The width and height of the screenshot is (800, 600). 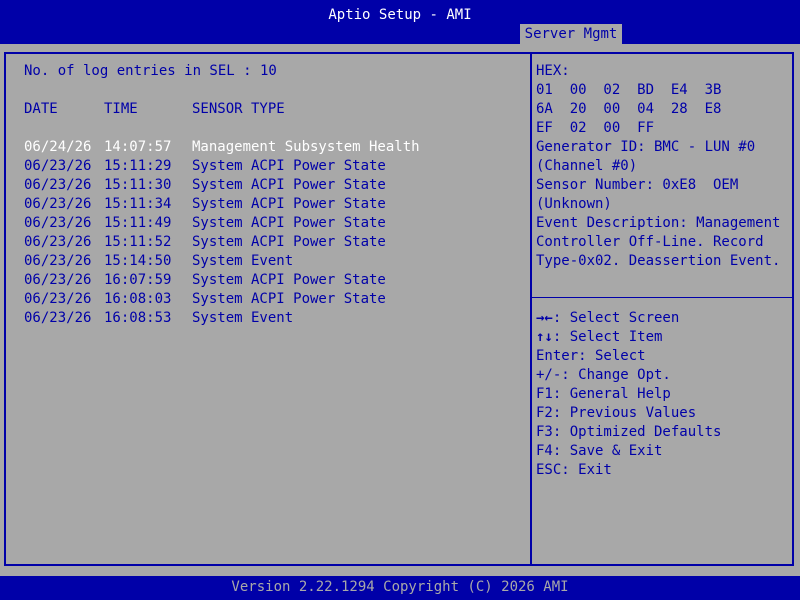 What do you see at coordinates (587, 166) in the screenshot?
I see `detail-line: (Channel #0)` at bounding box center [587, 166].